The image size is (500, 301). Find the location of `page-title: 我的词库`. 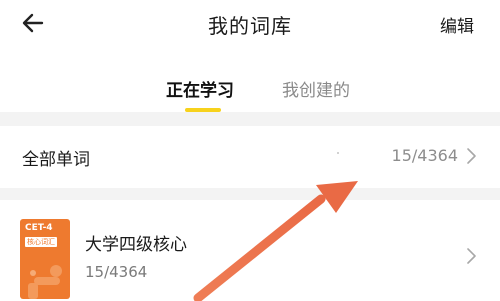

page-title: 我的词库 is located at coordinates (250, 26).